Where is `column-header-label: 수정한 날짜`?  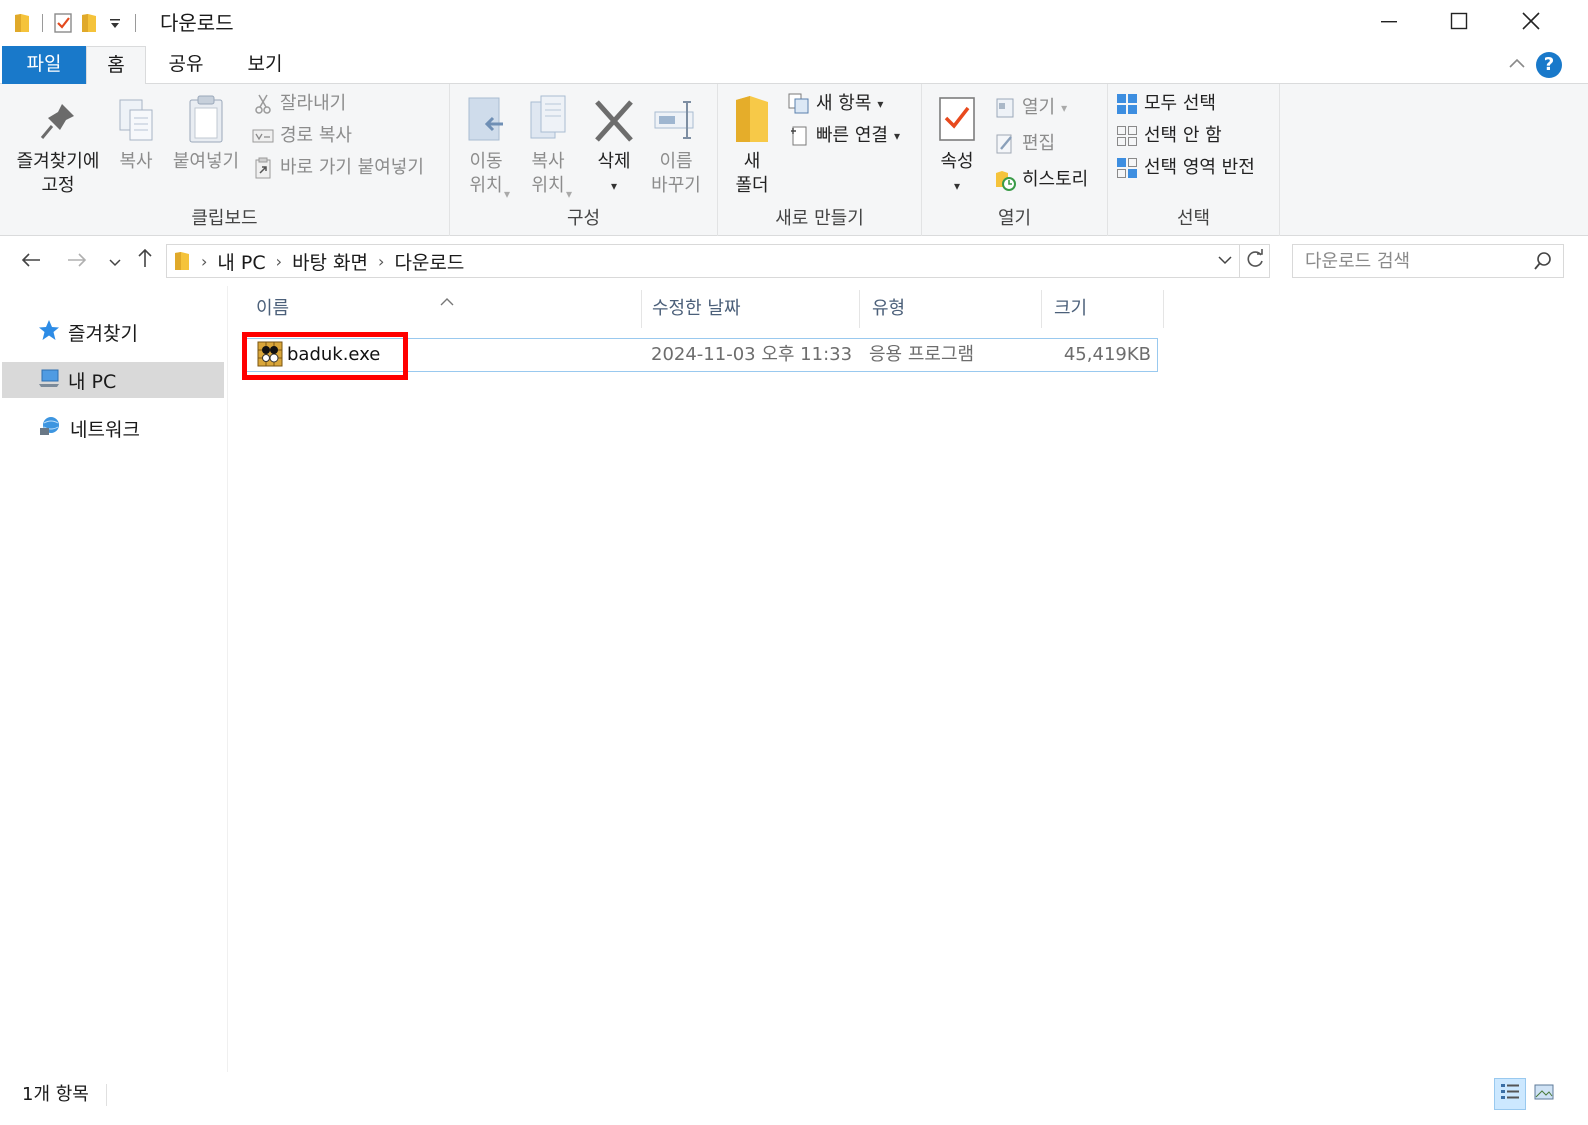 column-header-label: 수정한 날짜 is located at coordinates (696, 308).